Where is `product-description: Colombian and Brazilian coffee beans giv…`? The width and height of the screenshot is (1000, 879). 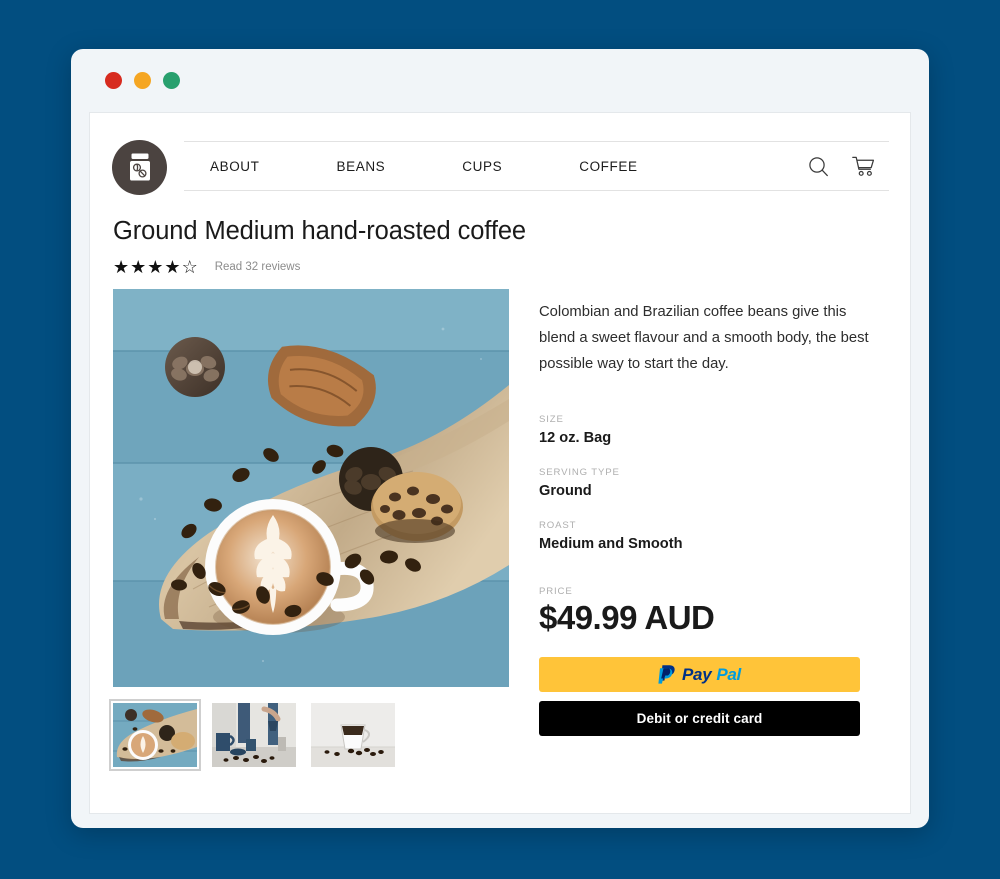
product-description: Colombian and Brazilian coffee beans giv… is located at coordinates (704, 338).